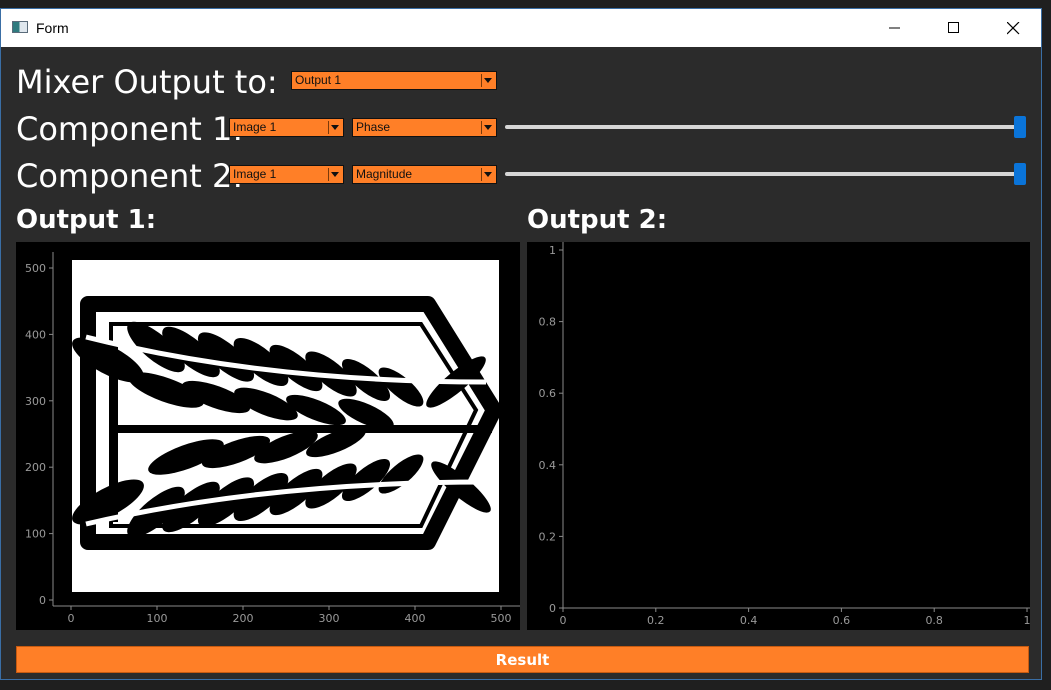  What do you see at coordinates (424, 127) in the screenshot?
I see `component1-type-select: Phase` at bounding box center [424, 127].